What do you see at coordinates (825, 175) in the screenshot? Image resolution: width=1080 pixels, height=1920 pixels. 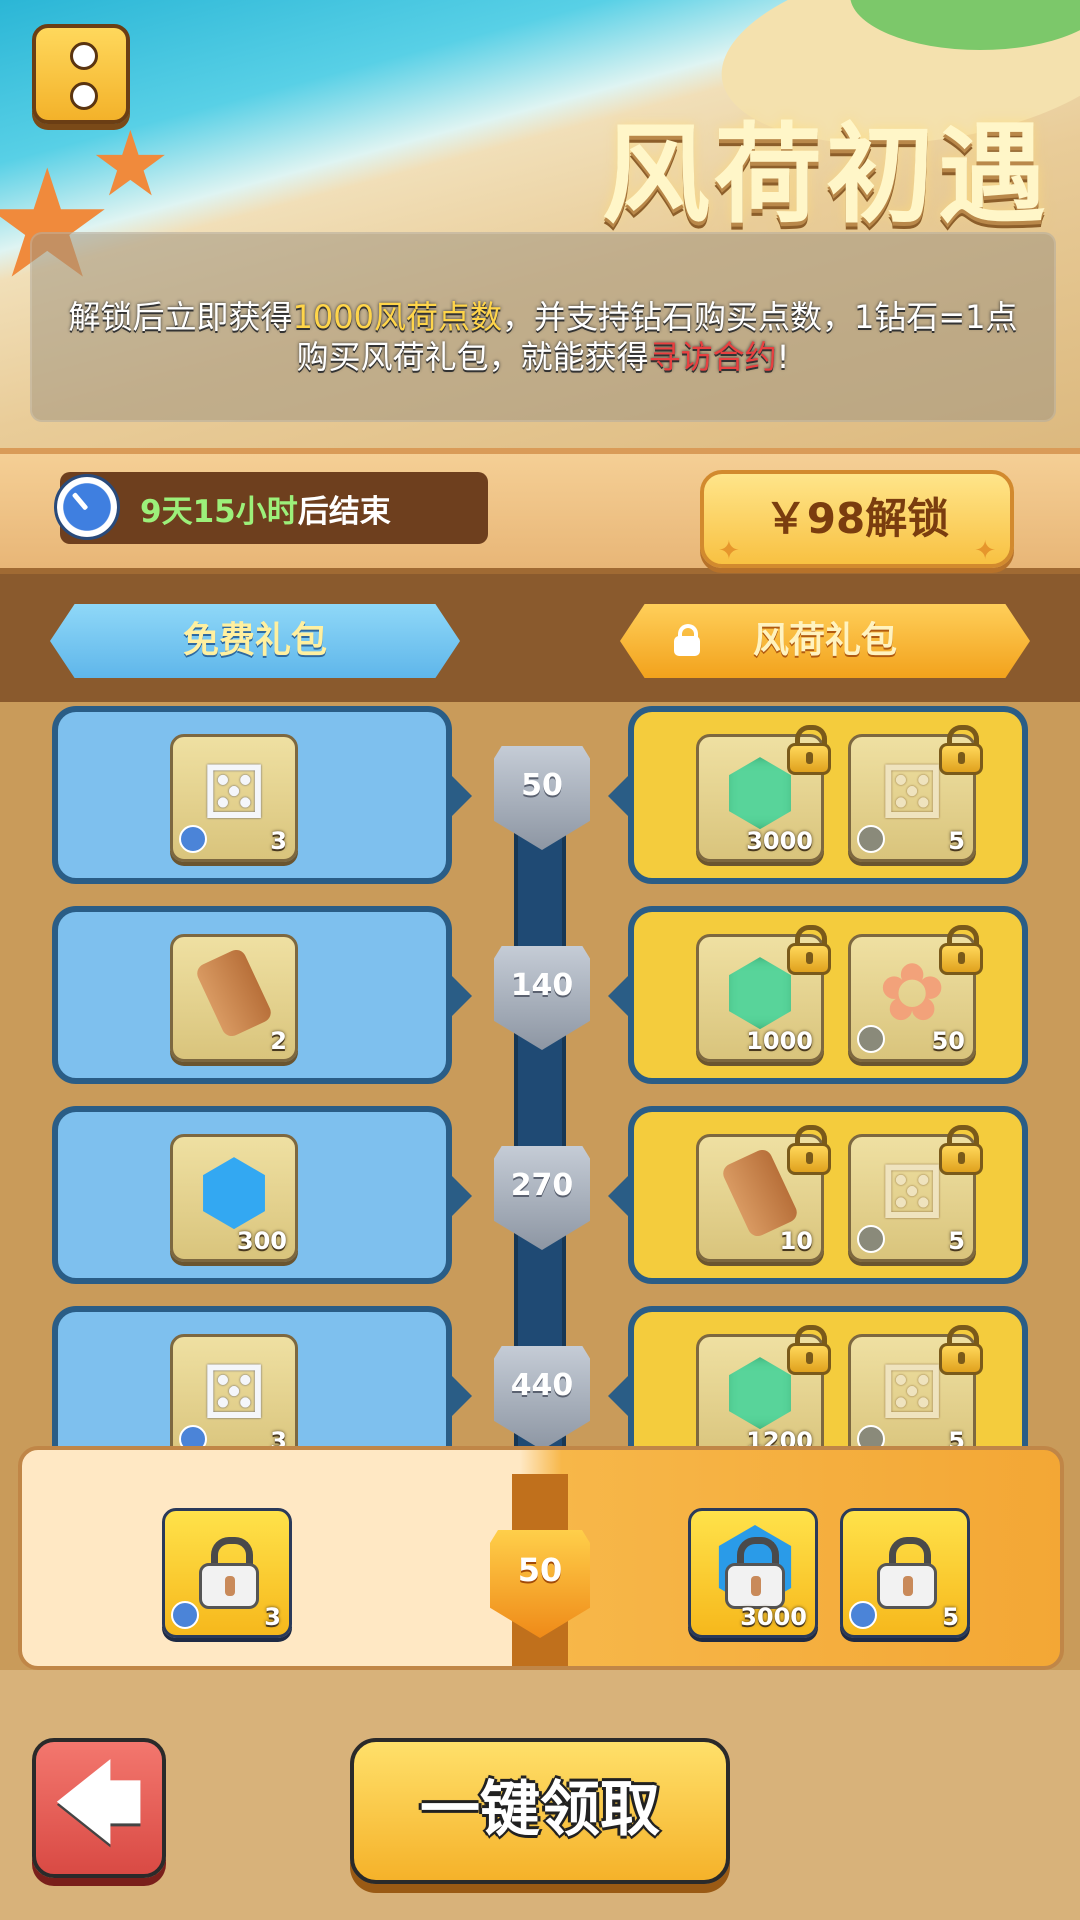 I see `event-title: 风荷初遇` at bounding box center [825, 175].